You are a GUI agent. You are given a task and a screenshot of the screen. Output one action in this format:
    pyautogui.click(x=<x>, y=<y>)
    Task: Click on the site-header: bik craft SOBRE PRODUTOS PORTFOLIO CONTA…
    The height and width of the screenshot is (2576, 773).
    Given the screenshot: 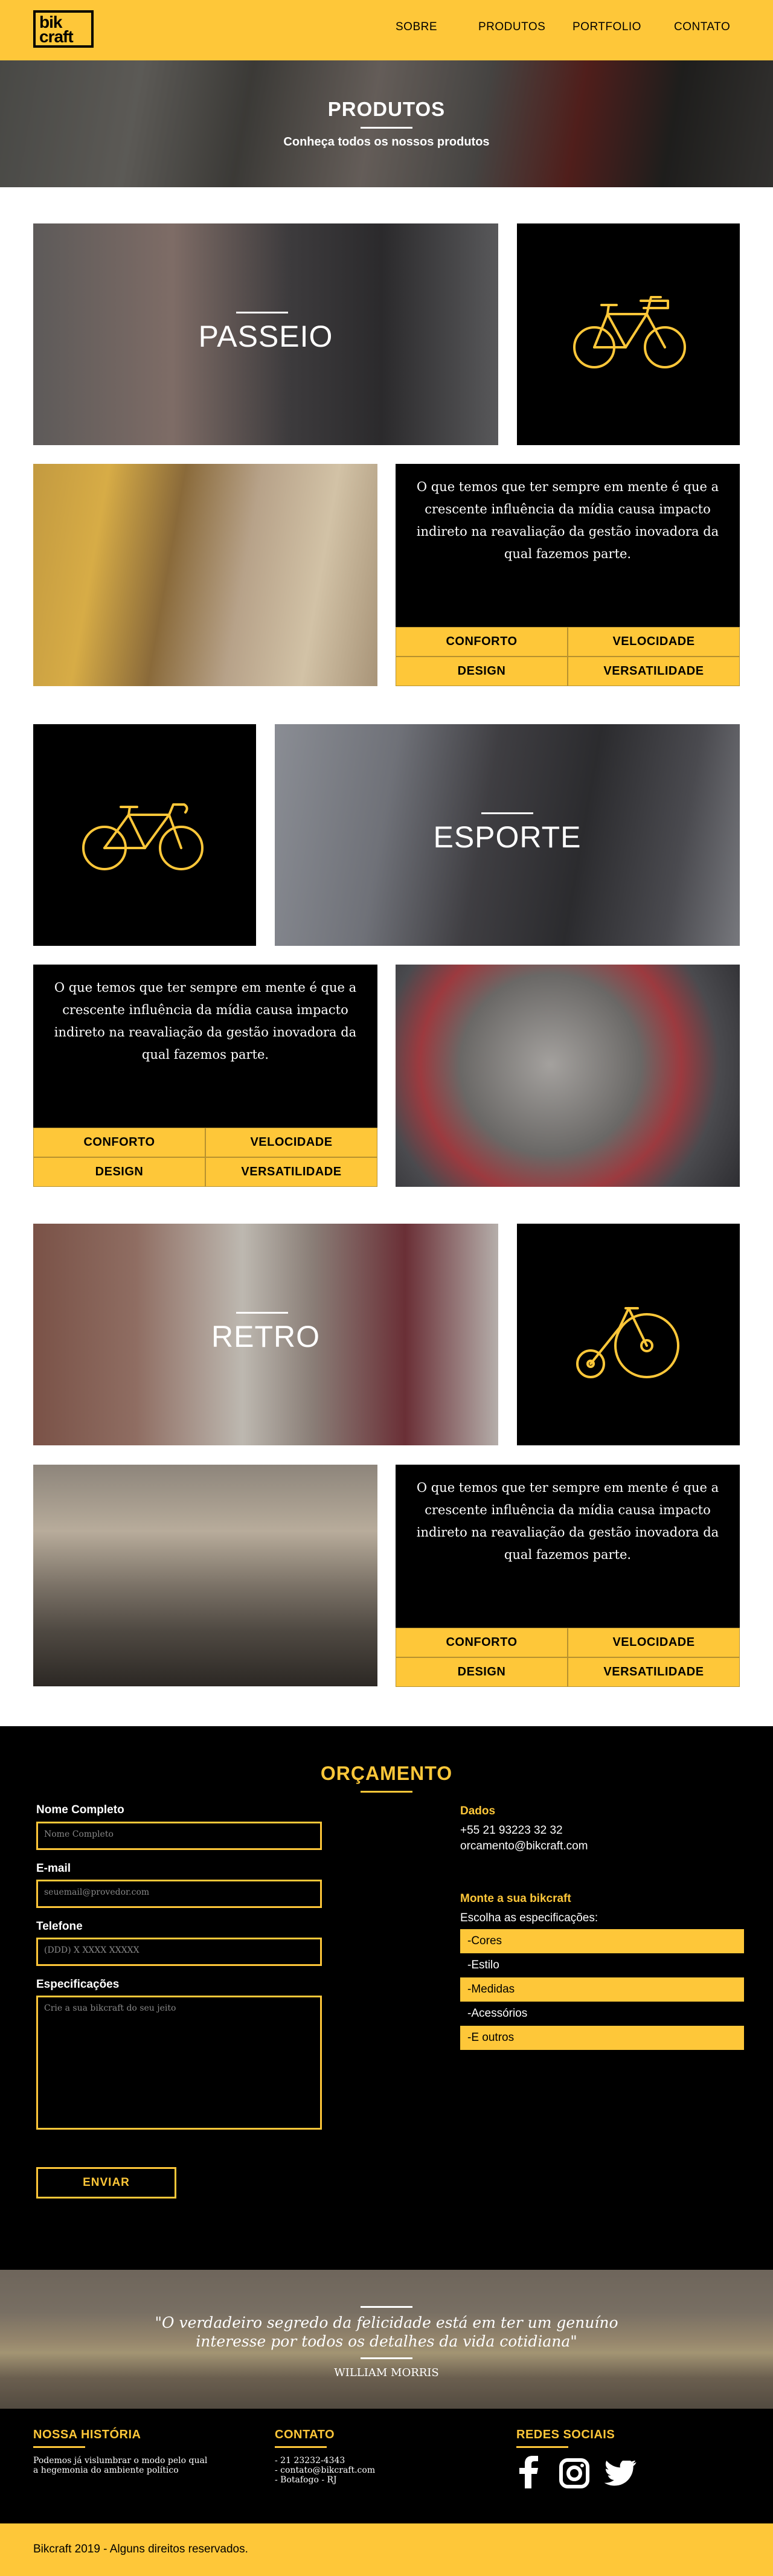 What is the action you would take?
    pyautogui.click(x=386, y=30)
    